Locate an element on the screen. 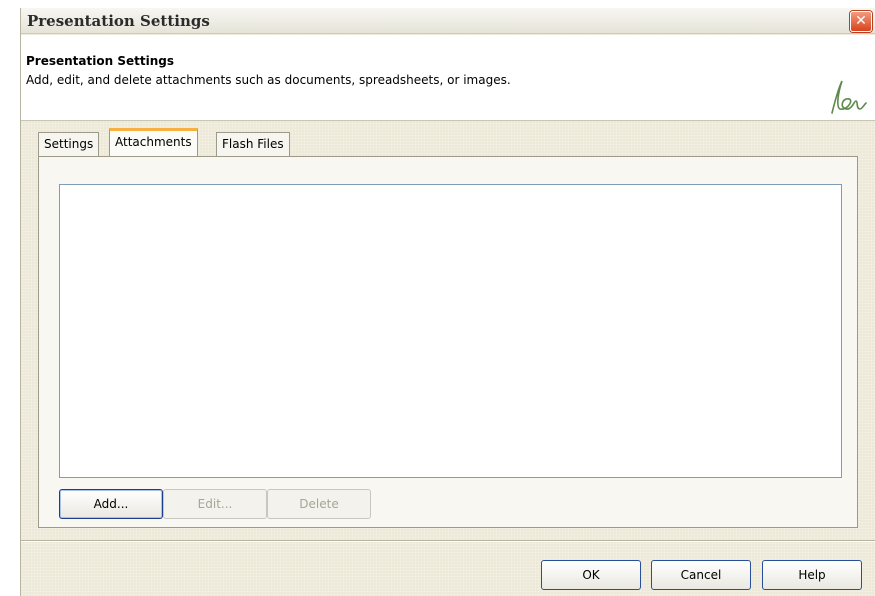 The image size is (875, 596). tab-flash-files: Flash Files is located at coordinates (253, 144).